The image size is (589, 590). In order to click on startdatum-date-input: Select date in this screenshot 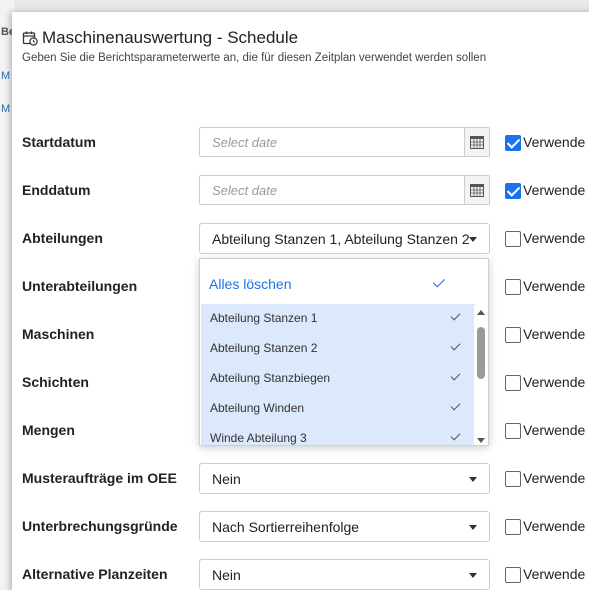, I will do `click(344, 142)`.